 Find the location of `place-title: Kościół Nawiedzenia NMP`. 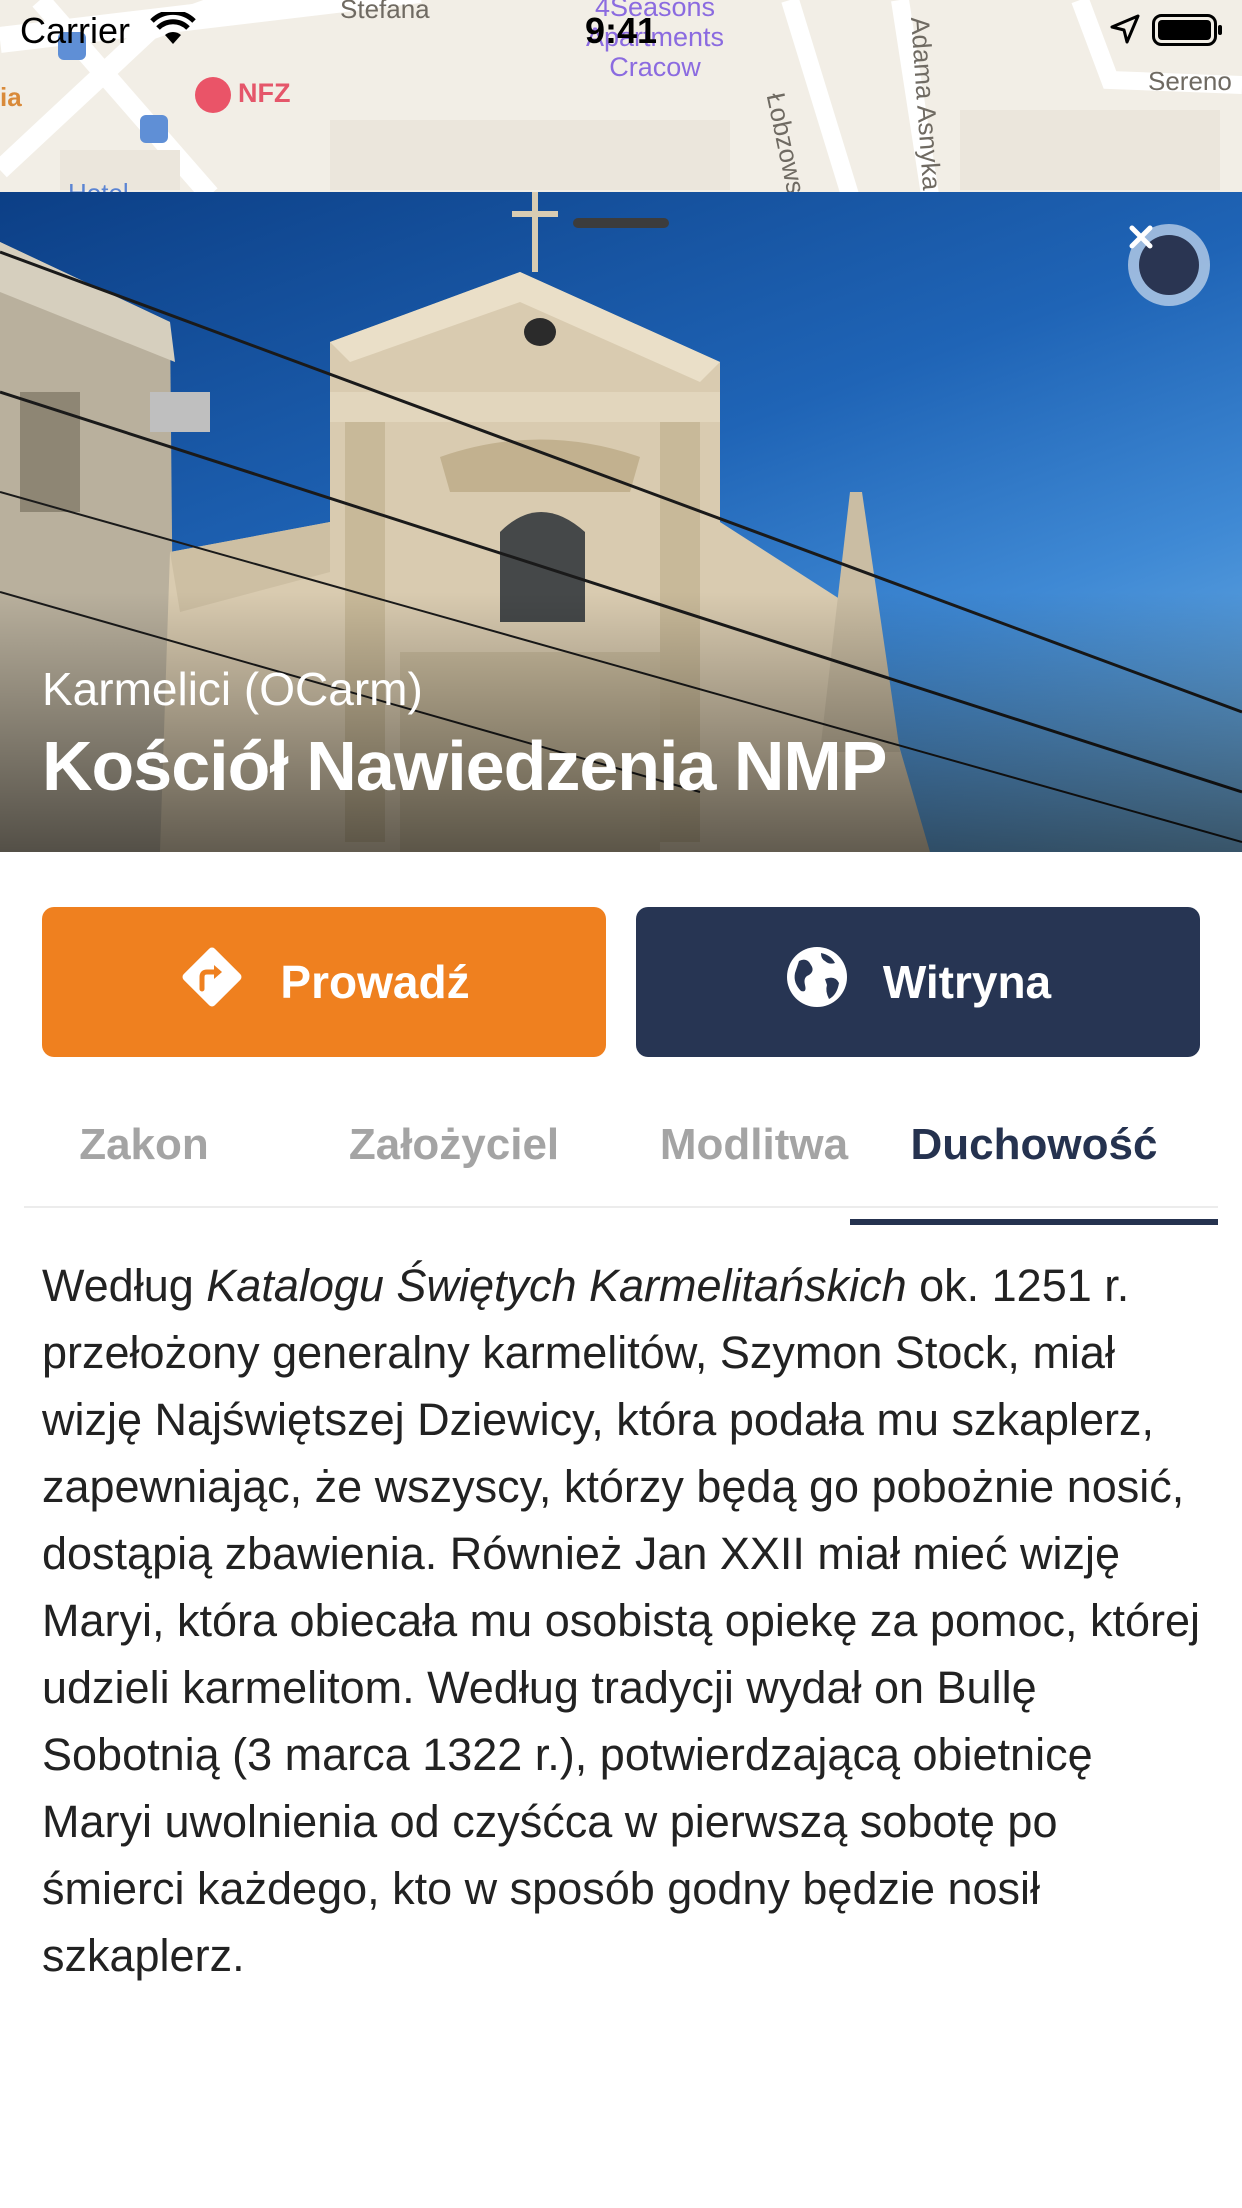

place-title: Kościół Nawiedzenia NMP is located at coordinates (464, 766).